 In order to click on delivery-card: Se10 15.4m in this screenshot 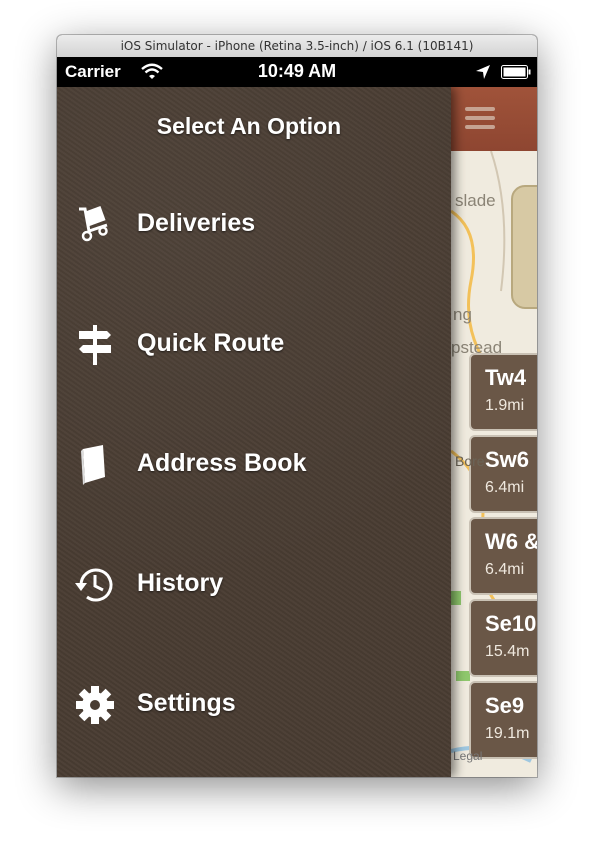, I will do `click(503, 638)`.